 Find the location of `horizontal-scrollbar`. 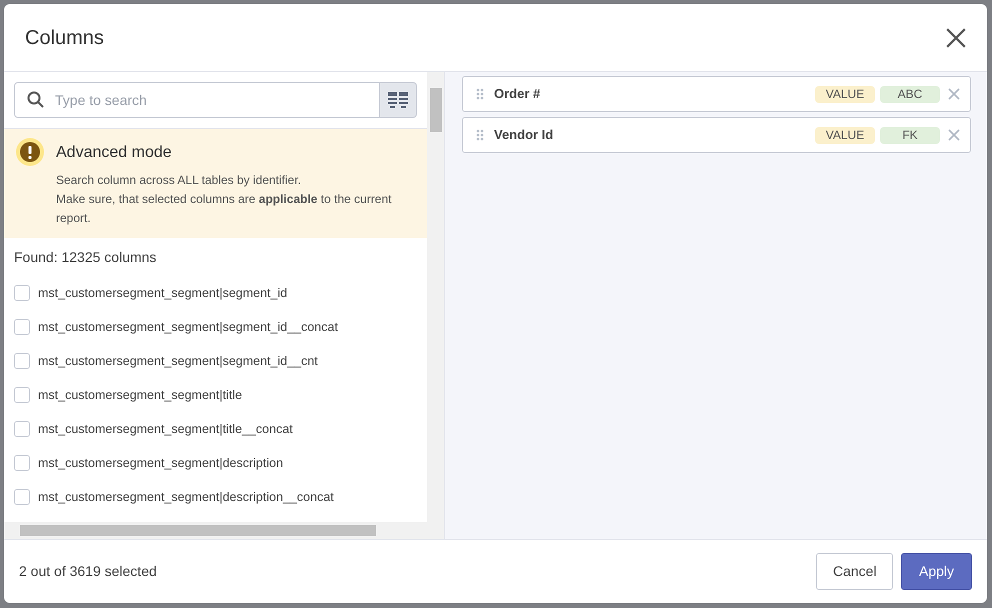

horizontal-scrollbar is located at coordinates (224, 530).